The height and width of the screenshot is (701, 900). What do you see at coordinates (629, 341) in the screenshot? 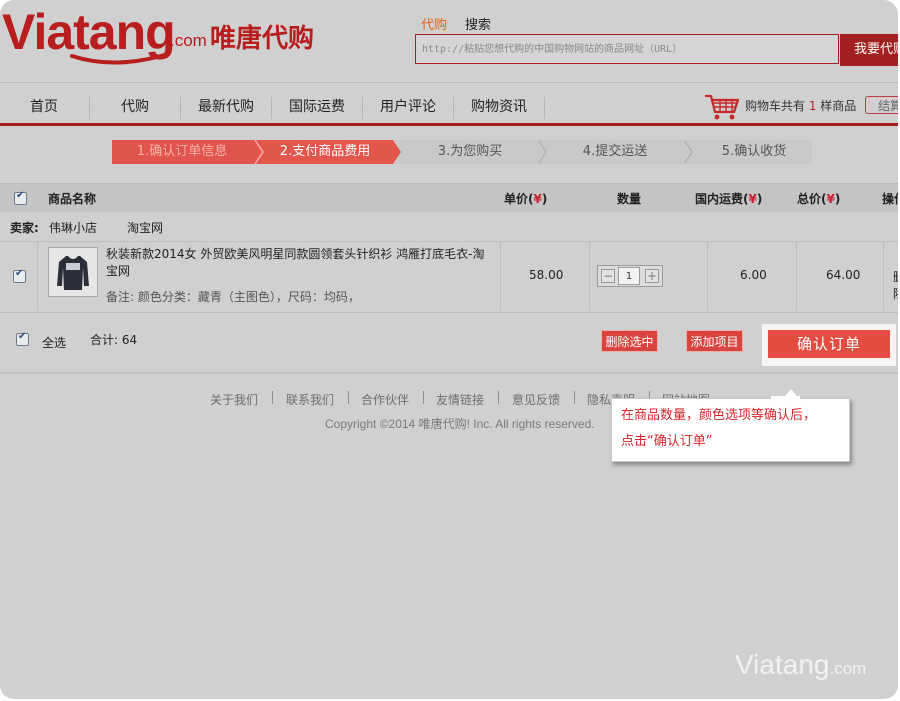
I see `delete-selected-button: 删除选中` at bounding box center [629, 341].